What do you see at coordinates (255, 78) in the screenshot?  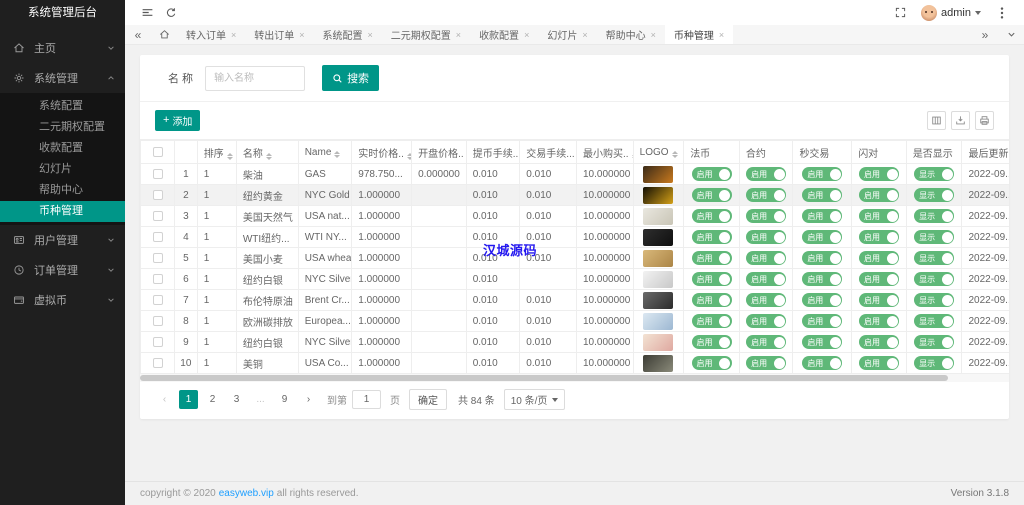 I see `search-input` at bounding box center [255, 78].